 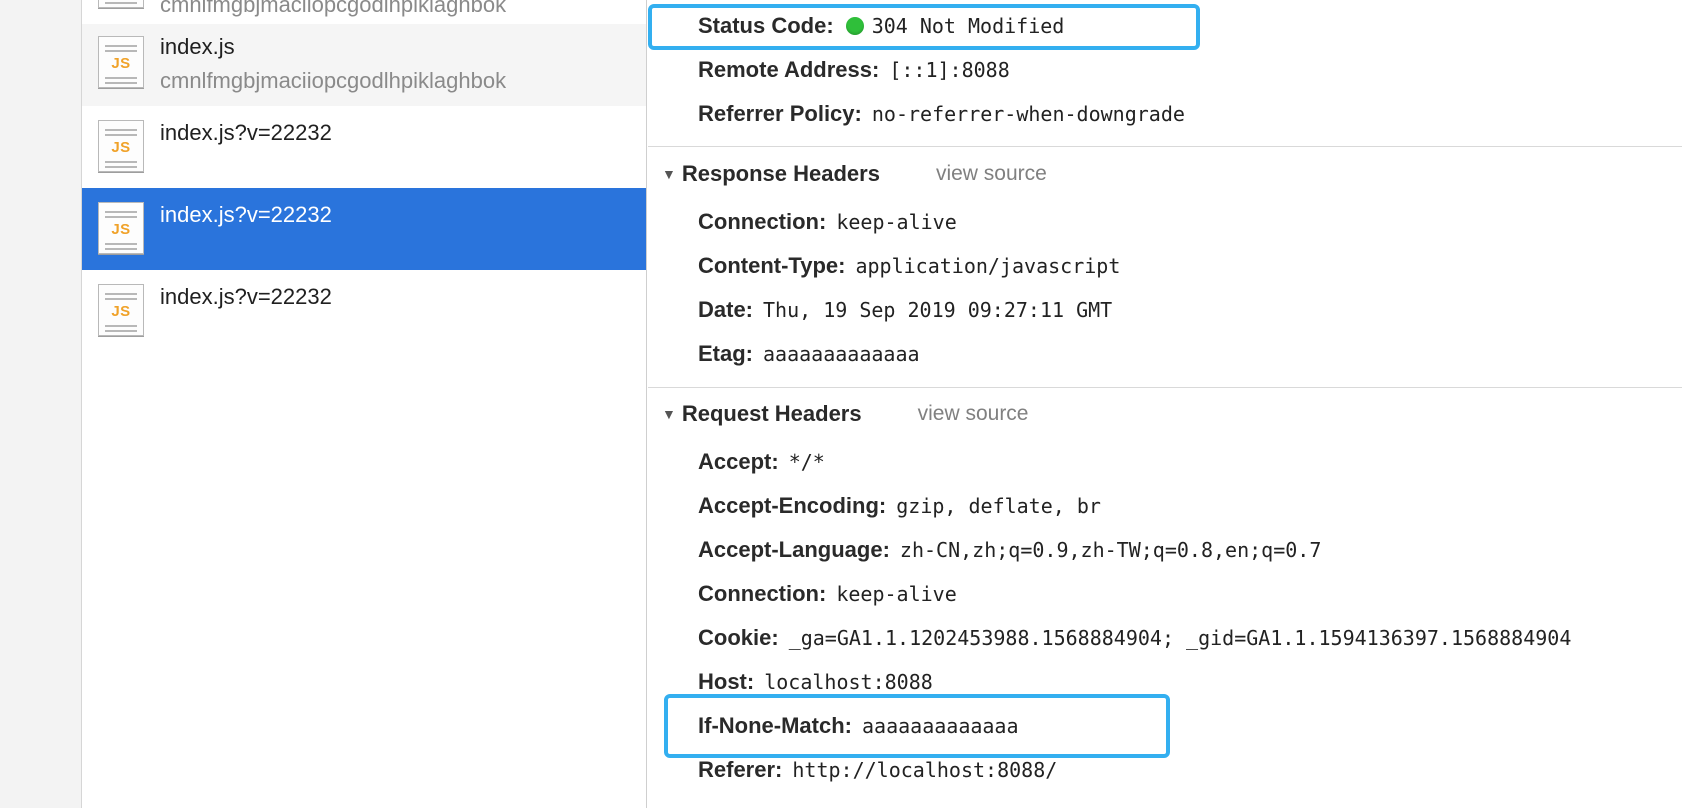 I want to click on header-value: zh-CN,zh;q=0.9,zh-TW;q=0.8,en;q=0.7, so click(x=1110, y=550).